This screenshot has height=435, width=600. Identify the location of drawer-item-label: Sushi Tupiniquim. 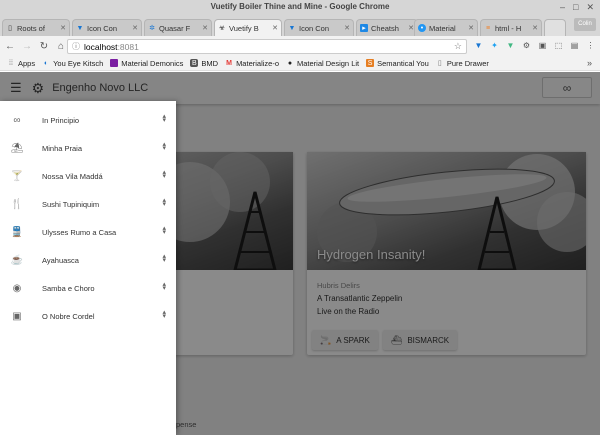
(71, 204).